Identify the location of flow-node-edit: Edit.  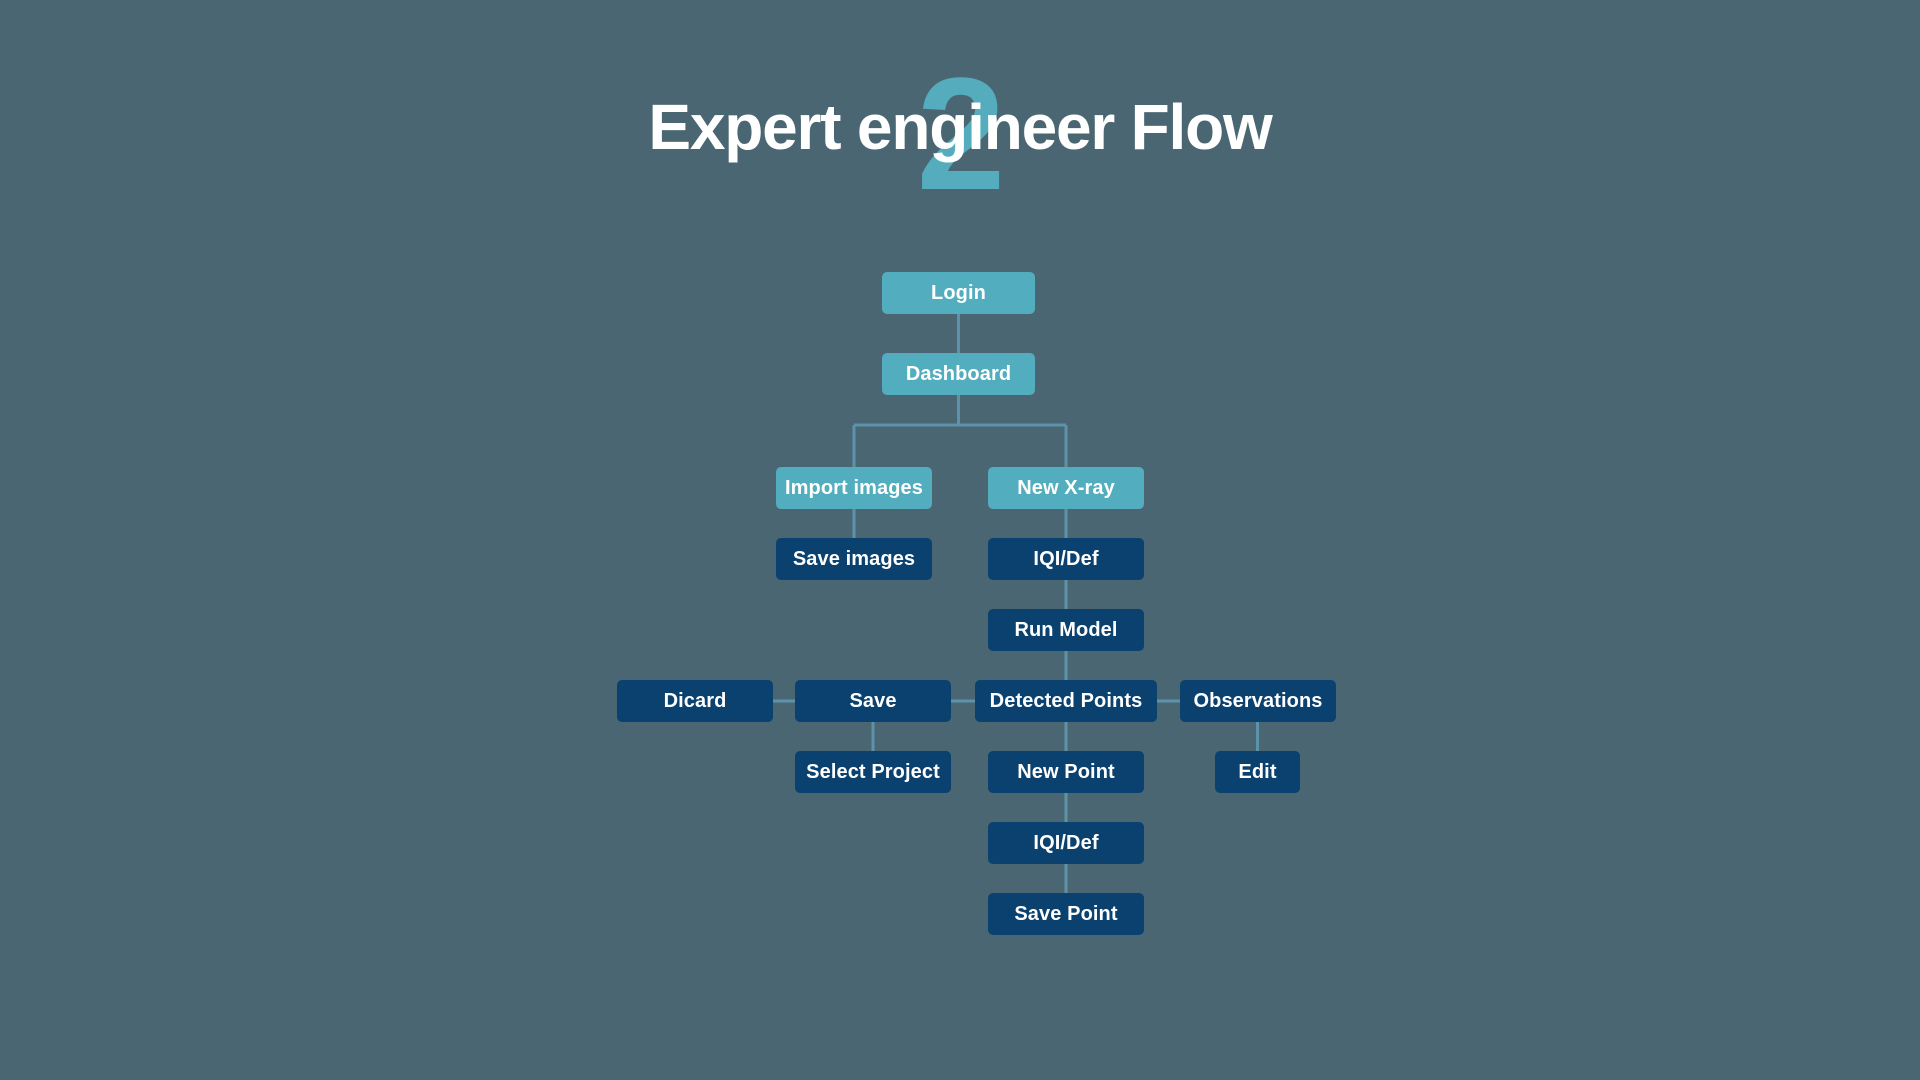
(1257, 772).